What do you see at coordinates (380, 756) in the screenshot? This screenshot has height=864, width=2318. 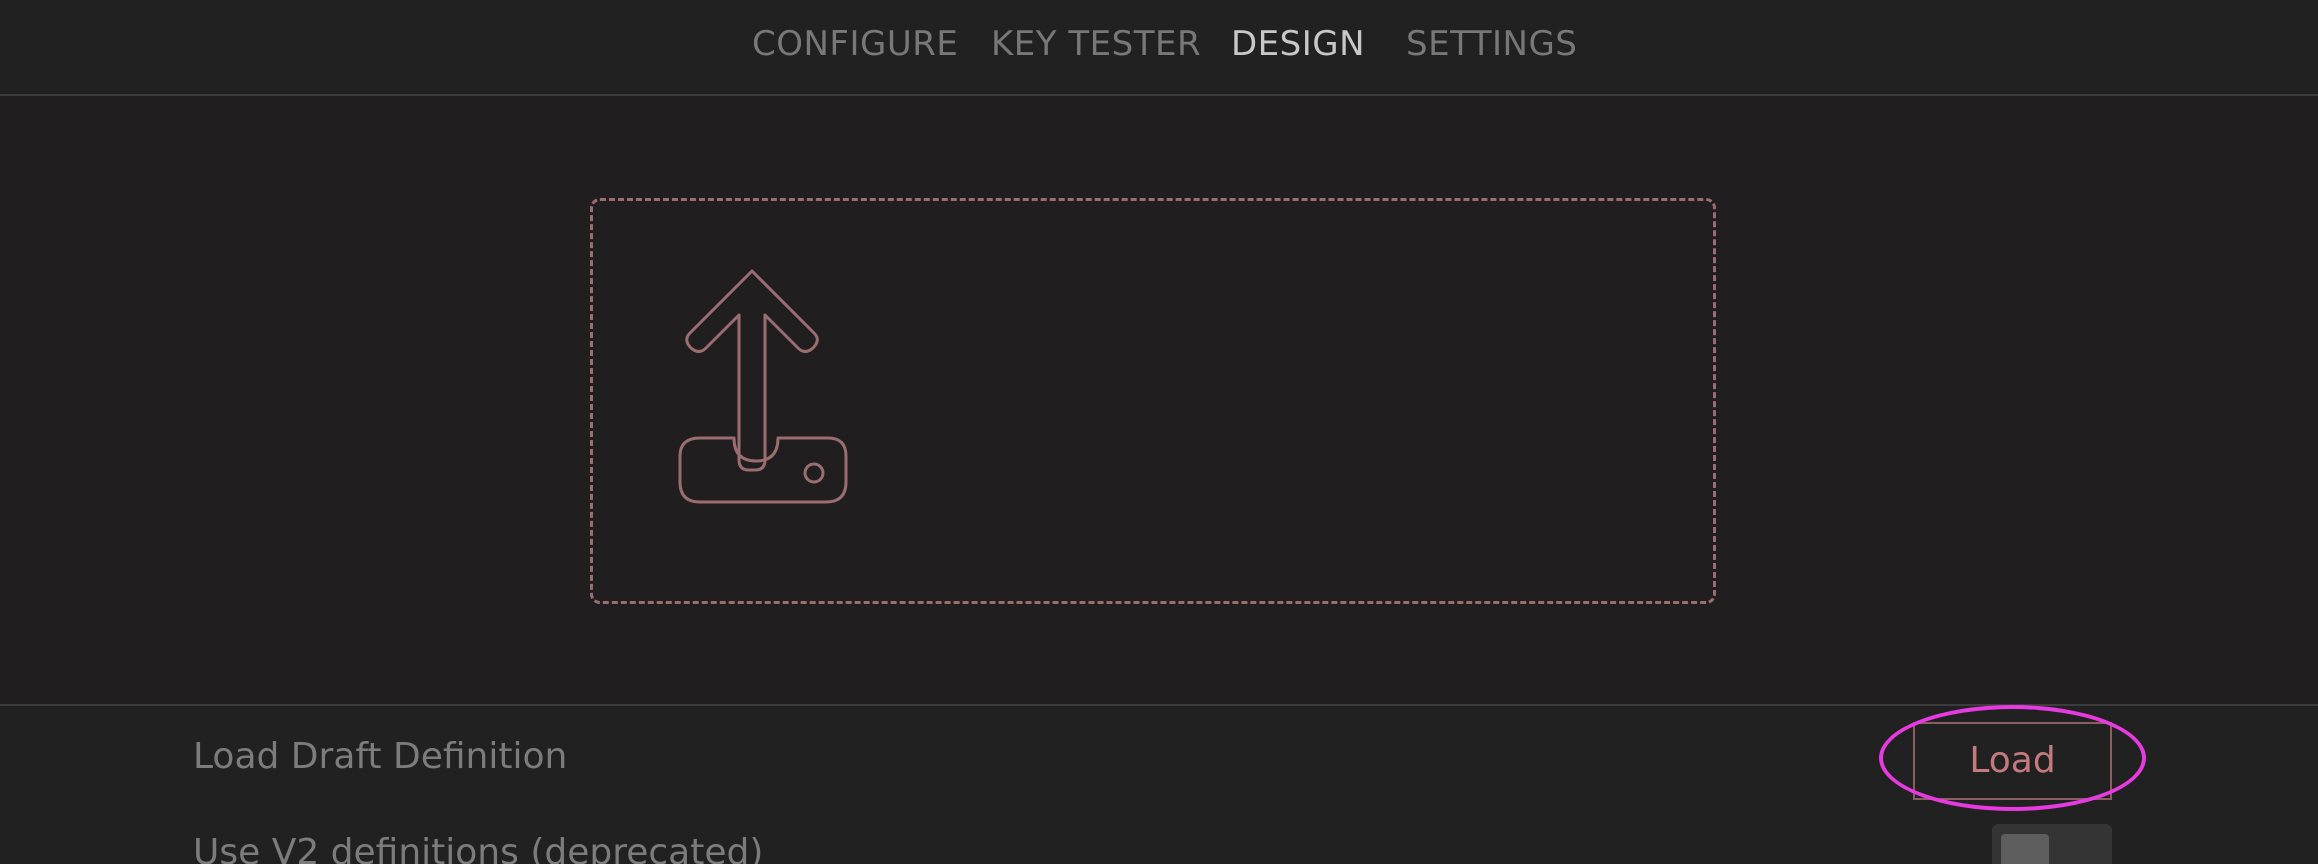 I see `load-draft-definition-label: Load Draft Definition` at bounding box center [380, 756].